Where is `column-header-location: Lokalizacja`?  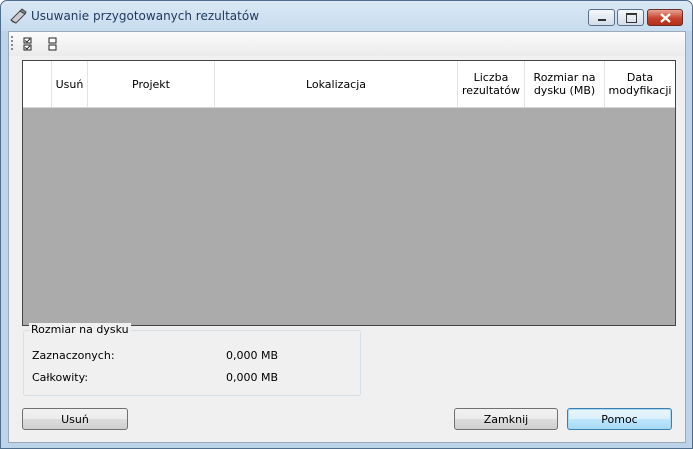 column-header-location: Lokalizacja is located at coordinates (336, 84).